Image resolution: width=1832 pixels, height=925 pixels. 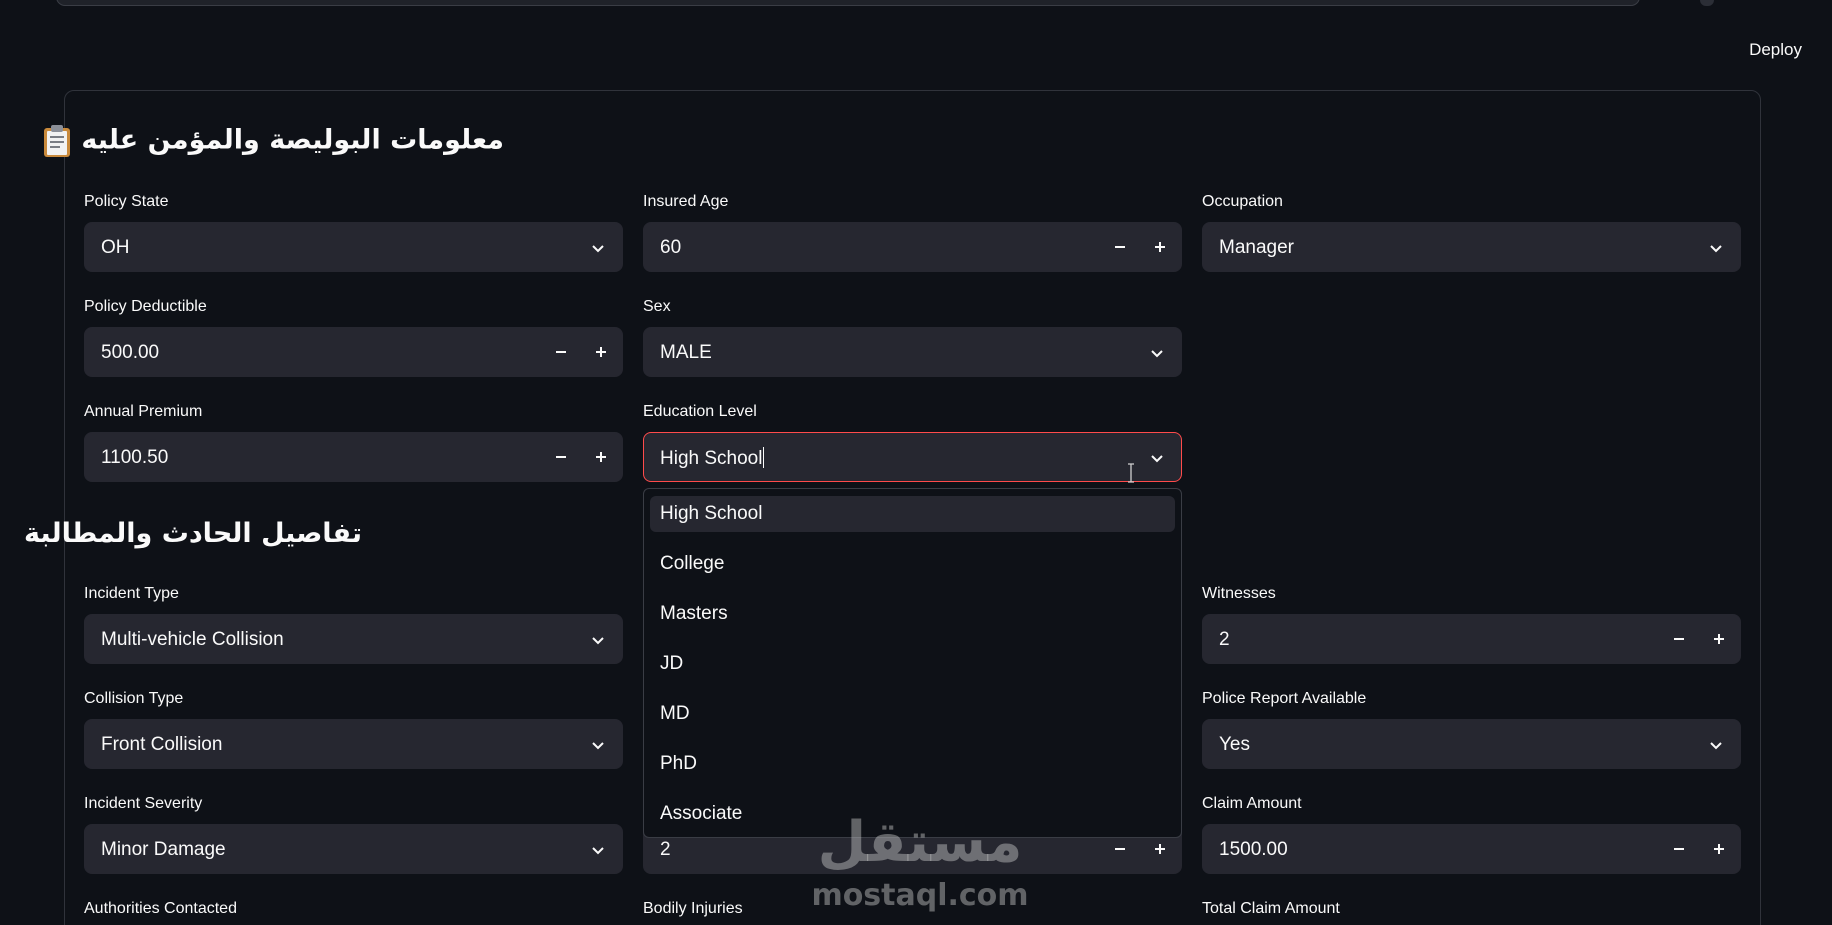 I want to click on toolbar-icon, so click(x=1707, y=3).